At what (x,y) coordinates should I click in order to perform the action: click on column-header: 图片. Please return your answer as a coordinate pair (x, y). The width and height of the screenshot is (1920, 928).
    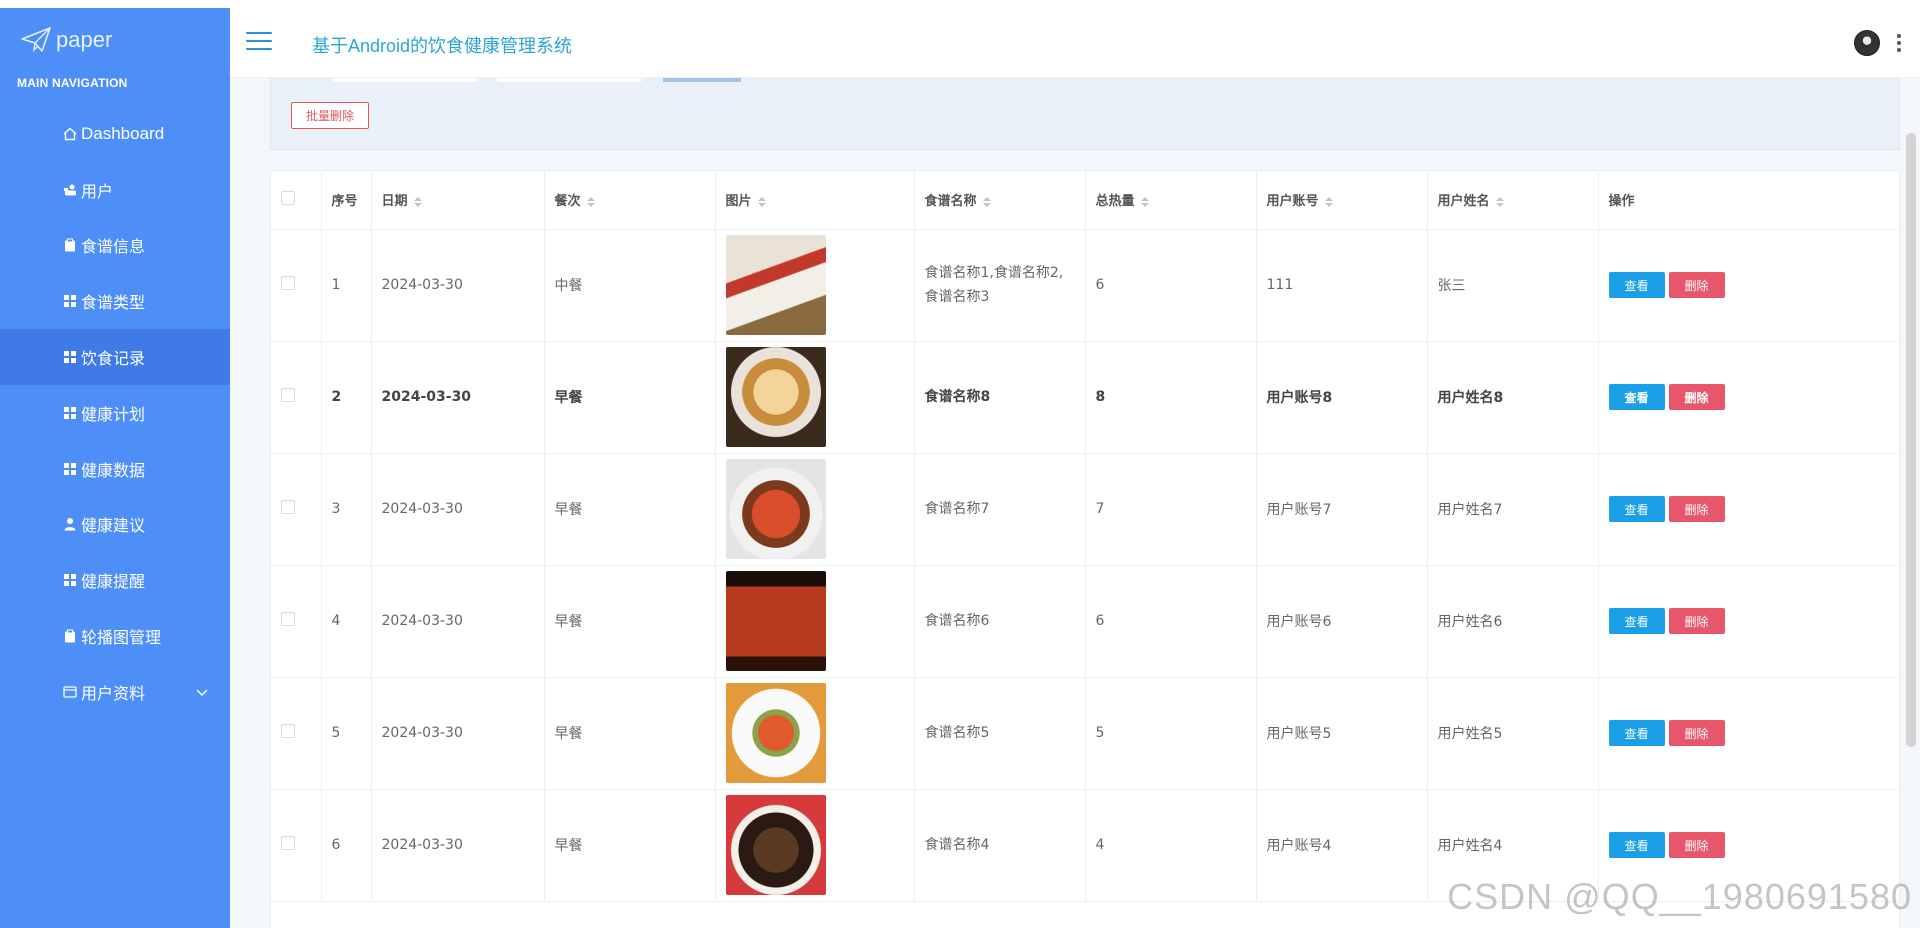
    Looking at the image, I should click on (815, 200).